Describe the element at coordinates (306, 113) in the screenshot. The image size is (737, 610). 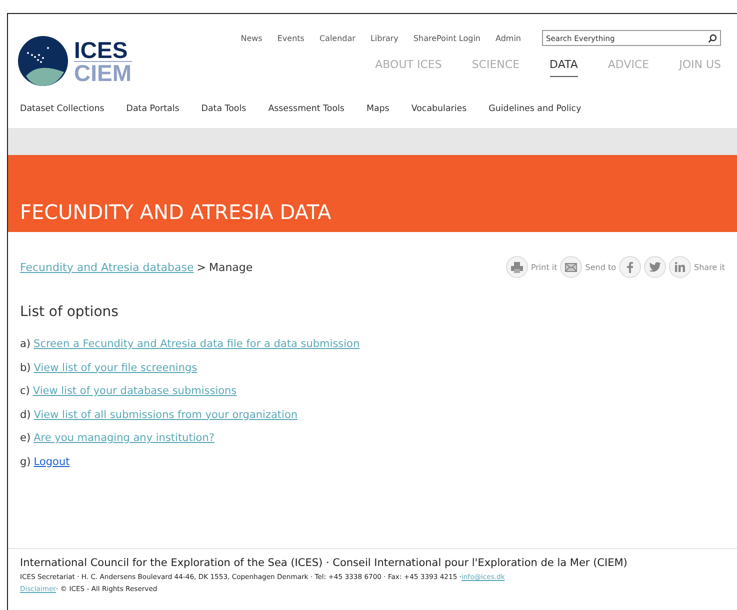
I see `sub-nav-link: Assessment Tools` at that location.